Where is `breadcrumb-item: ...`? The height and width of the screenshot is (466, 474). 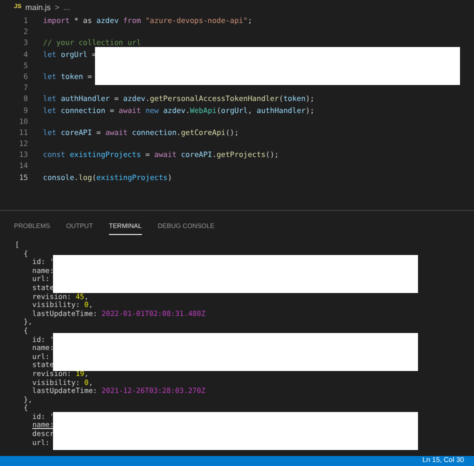
breadcrumb-item: ... is located at coordinates (66, 8).